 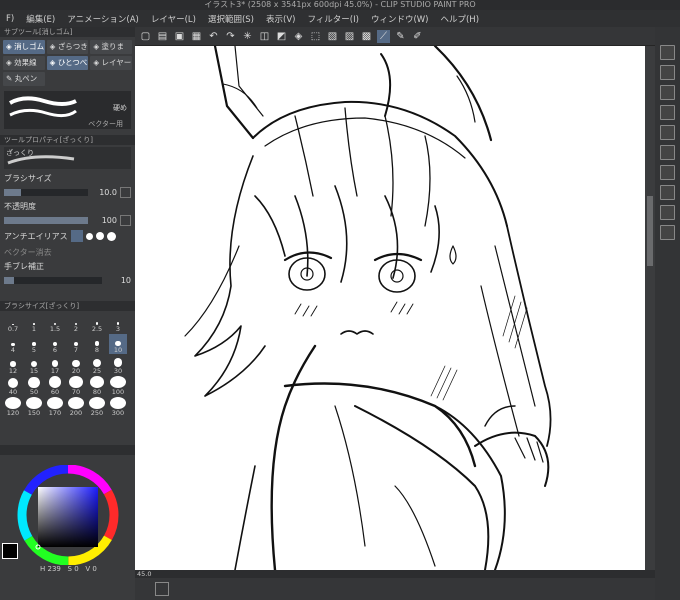 I want to click on subtool-preset-preview: 硬め ベクター用, so click(x=67, y=110).